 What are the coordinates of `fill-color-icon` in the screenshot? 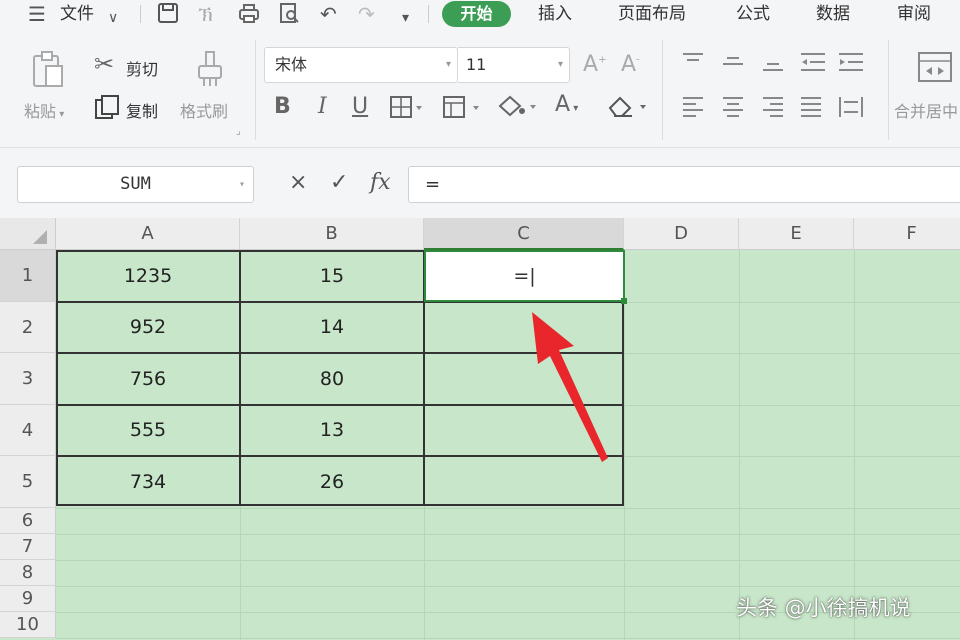 It's located at (517, 108).